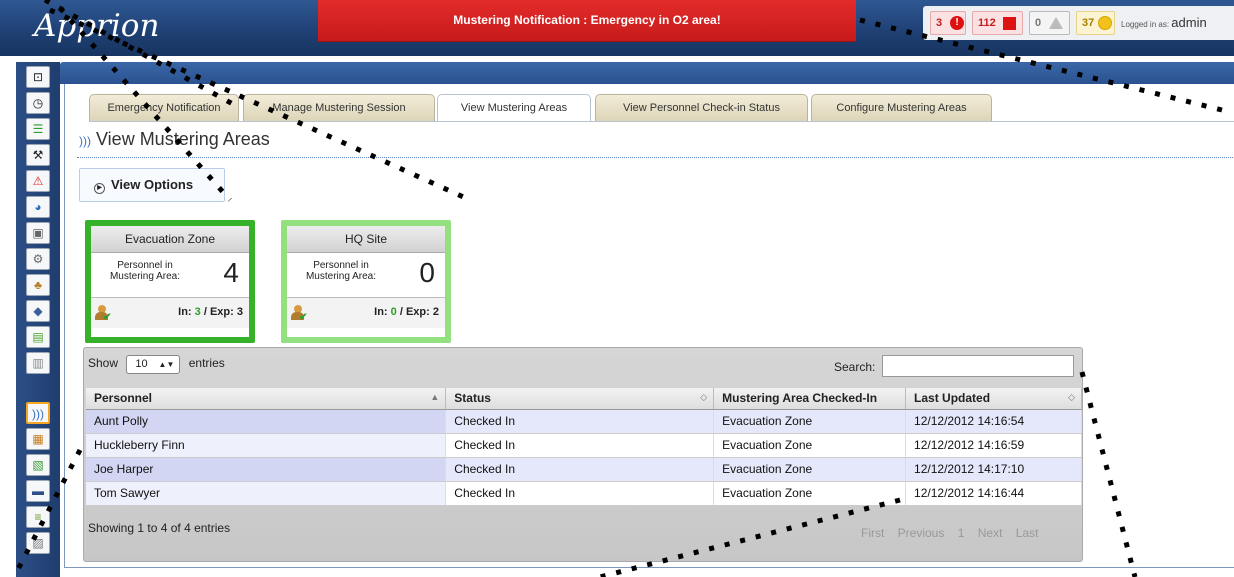  Describe the element at coordinates (170, 239) in the screenshot. I see `area-name: Evacuation Zone` at that location.